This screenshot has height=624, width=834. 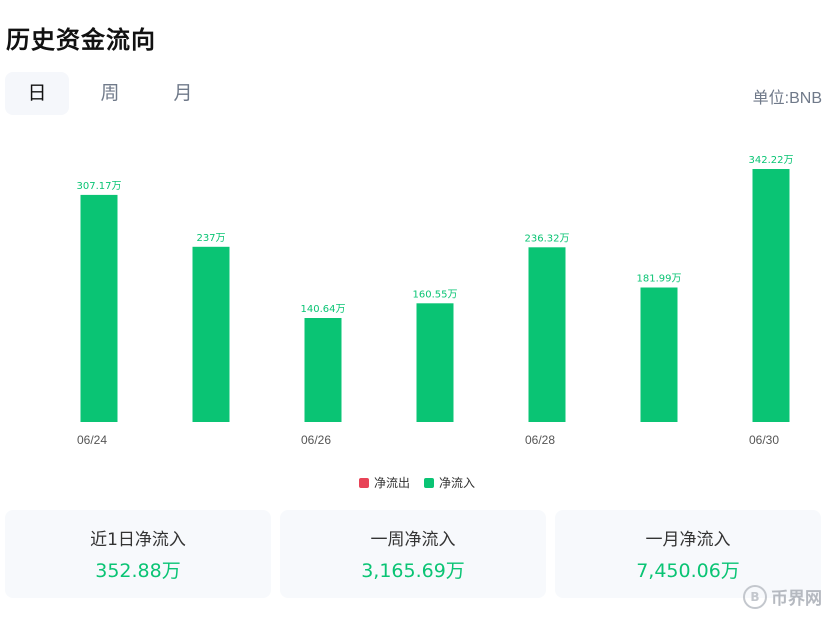 I want to click on data-label: 181.99万, so click(x=659, y=279).